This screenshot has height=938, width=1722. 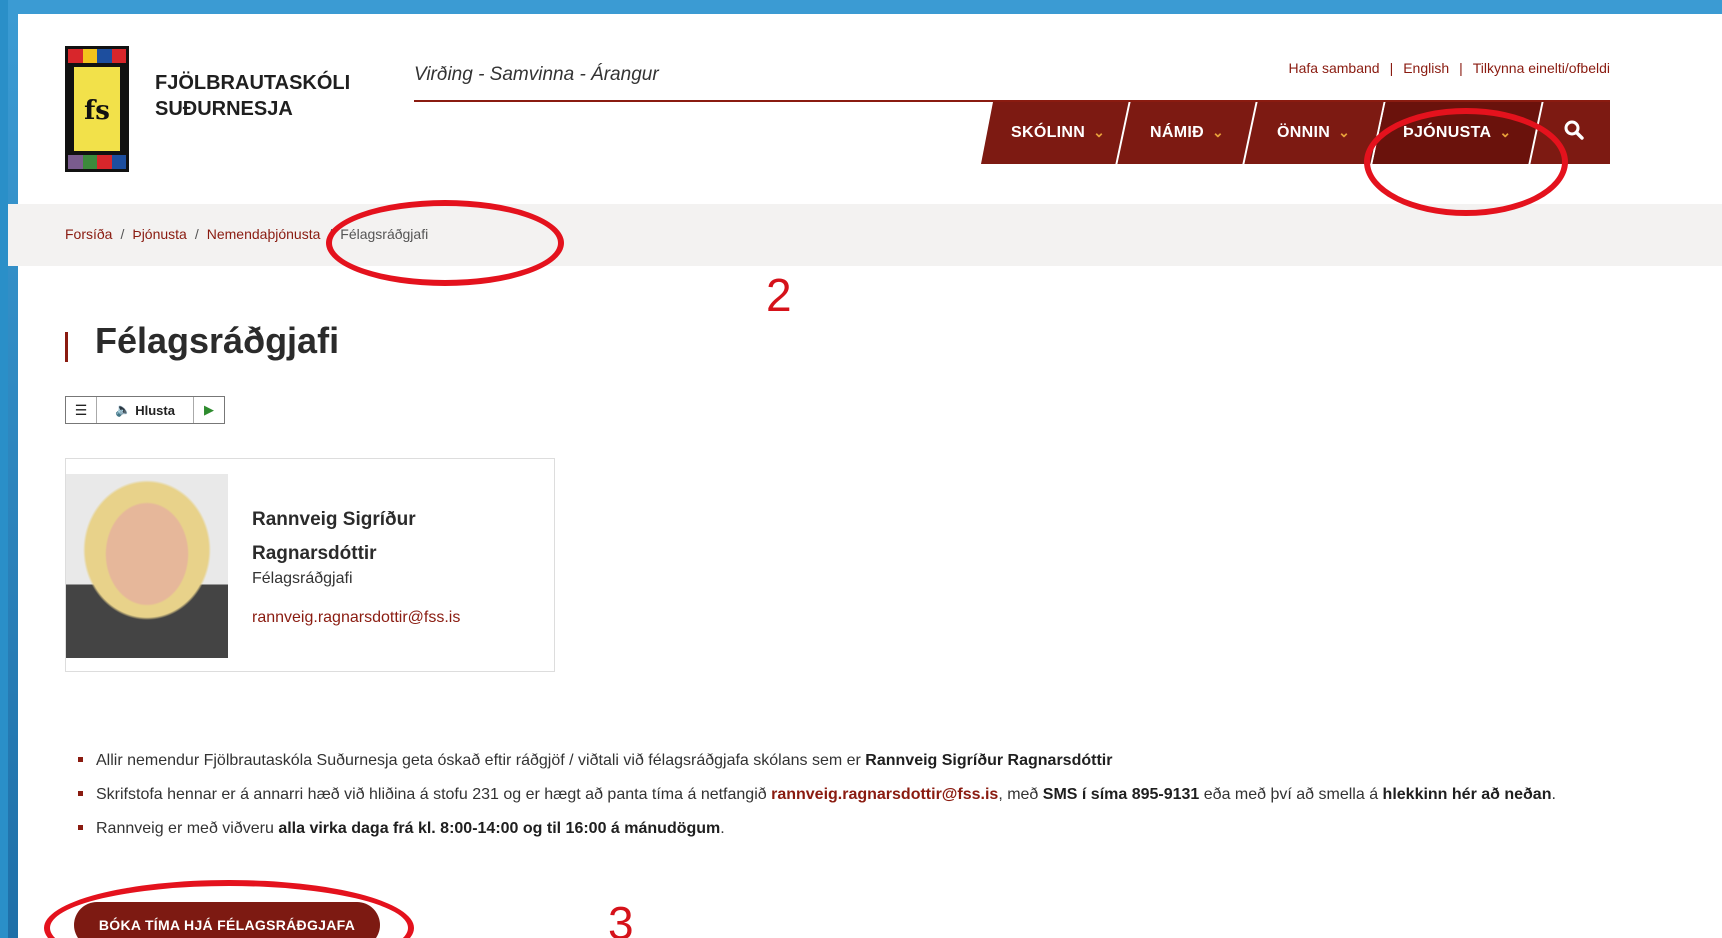 I want to click on logo-color-strip-bottom, so click(x=97, y=162).